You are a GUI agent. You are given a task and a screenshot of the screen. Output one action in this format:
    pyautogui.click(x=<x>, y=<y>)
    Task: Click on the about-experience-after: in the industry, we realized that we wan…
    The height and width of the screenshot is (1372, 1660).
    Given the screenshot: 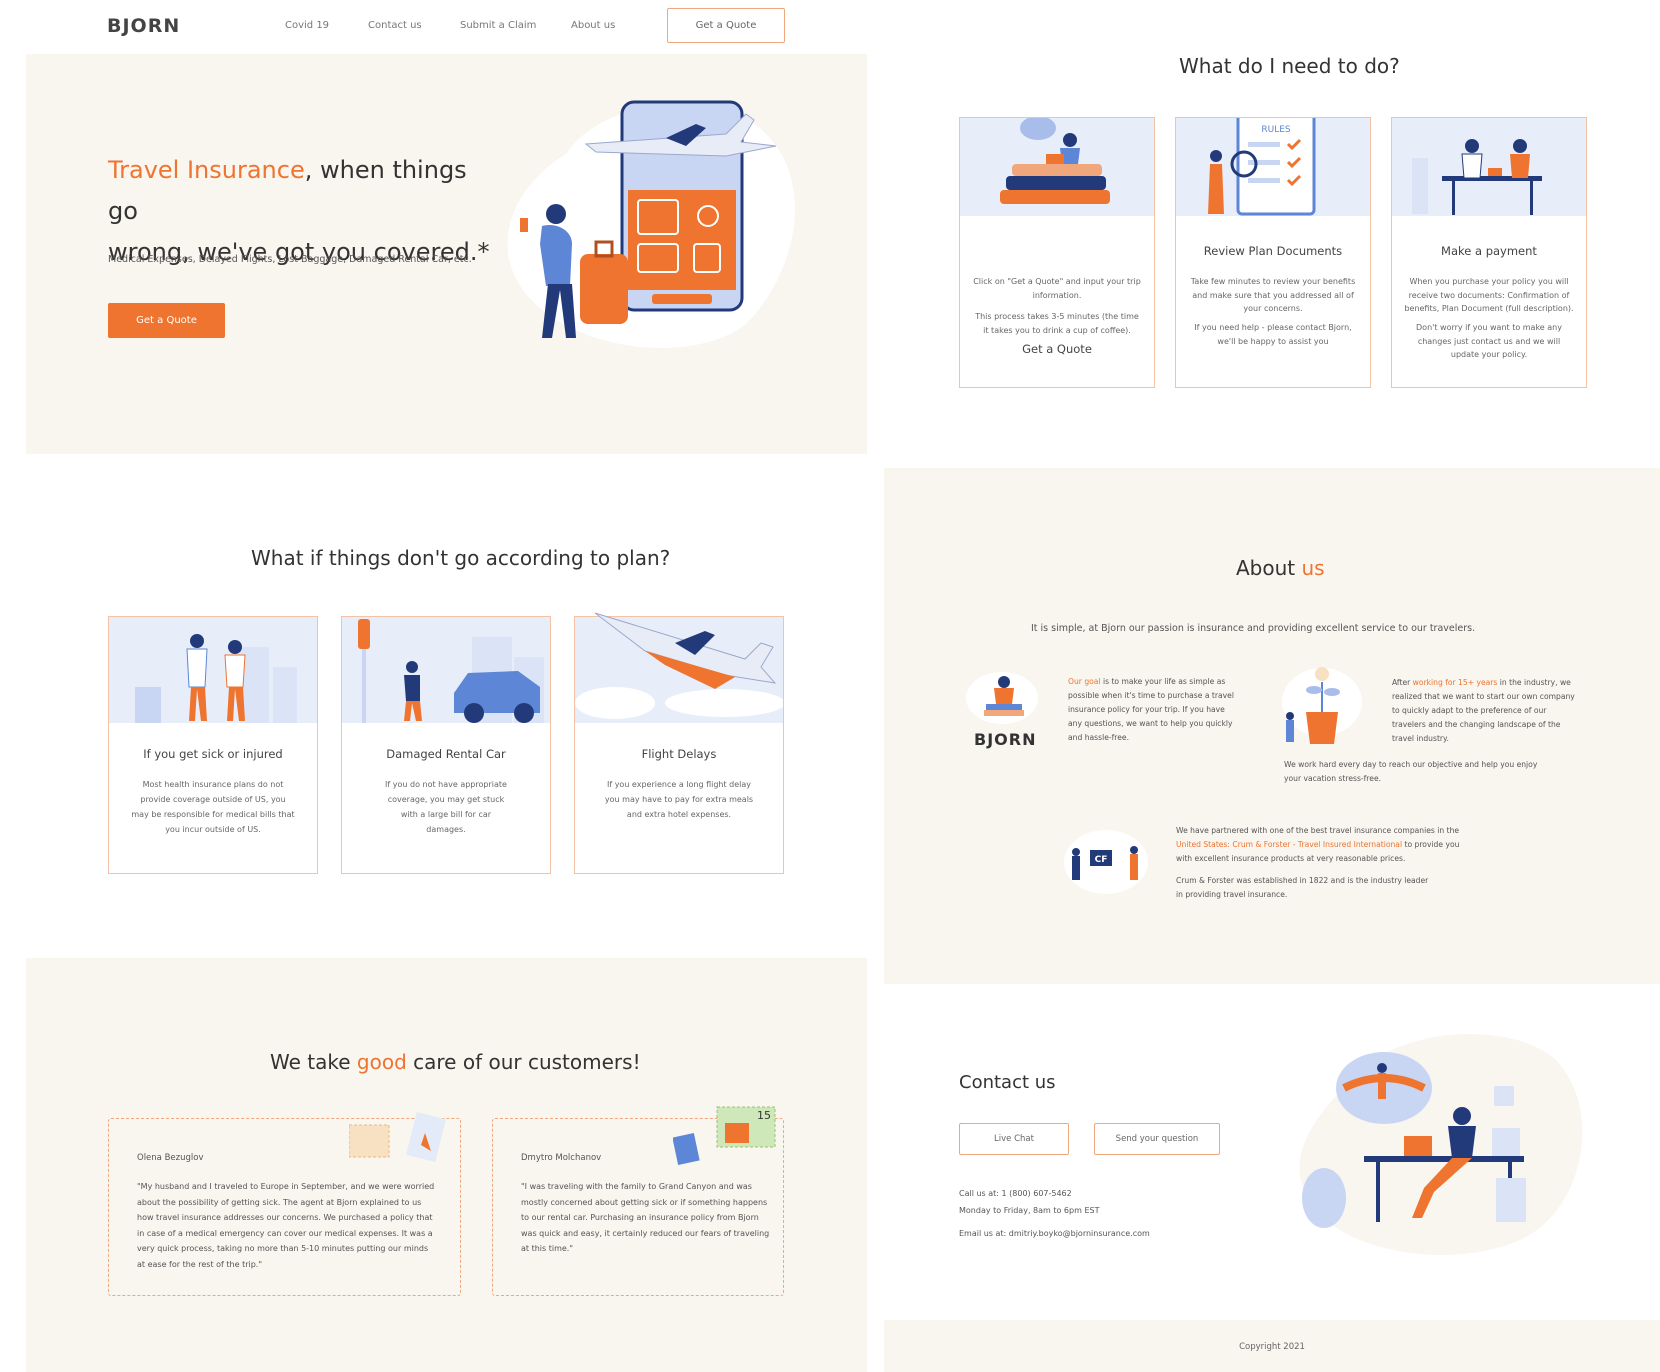 What is the action you would take?
    pyautogui.click(x=1483, y=710)
    